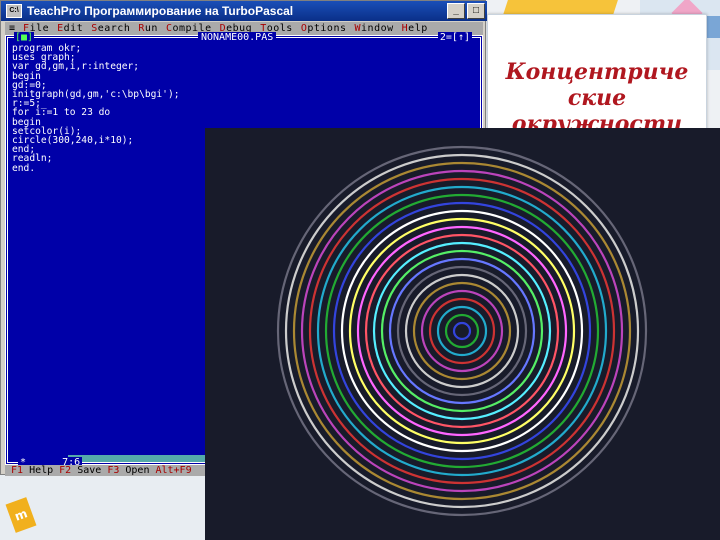 Image resolution: width=720 pixels, height=540 pixels. What do you see at coordinates (38, 470) in the screenshot?
I see `status-label: Help` at bounding box center [38, 470].